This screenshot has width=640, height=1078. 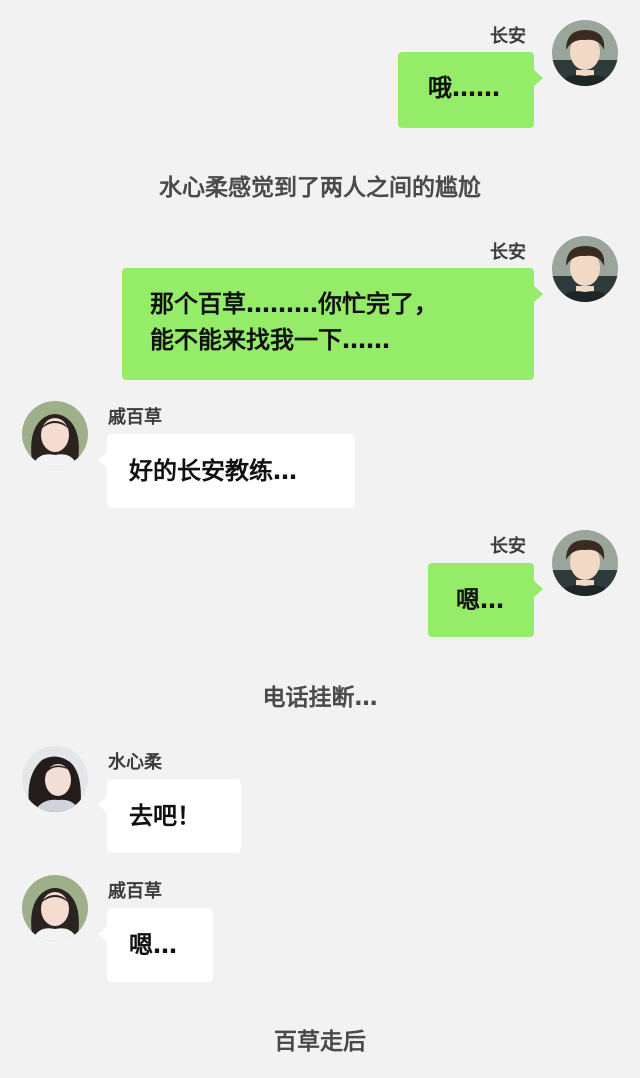 What do you see at coordinates (165, 816) in the screenshot?
I see `message-text: 去吧！` at bounding box center [165, 816].